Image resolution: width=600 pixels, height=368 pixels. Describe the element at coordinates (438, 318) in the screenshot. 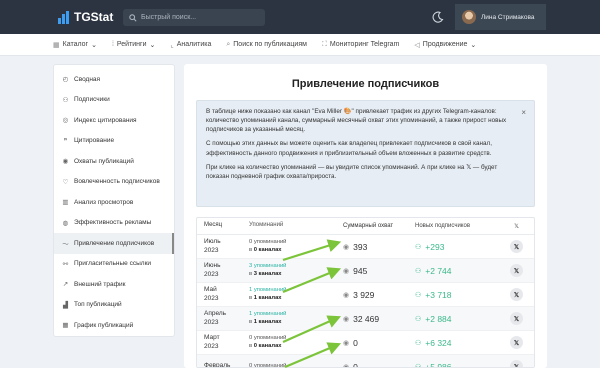

I see `subs-value: +2 884` at that location.